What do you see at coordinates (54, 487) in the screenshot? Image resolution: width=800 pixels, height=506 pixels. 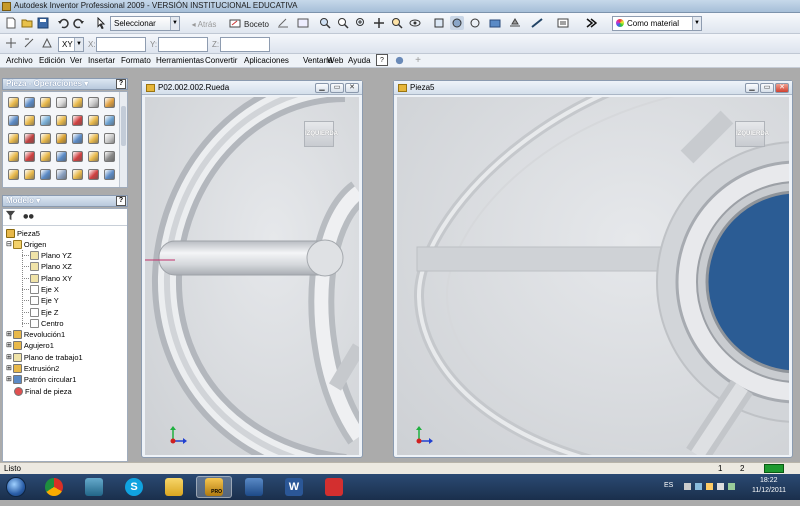 I see `taskbar-chrome` at bounding box center [54, 487].